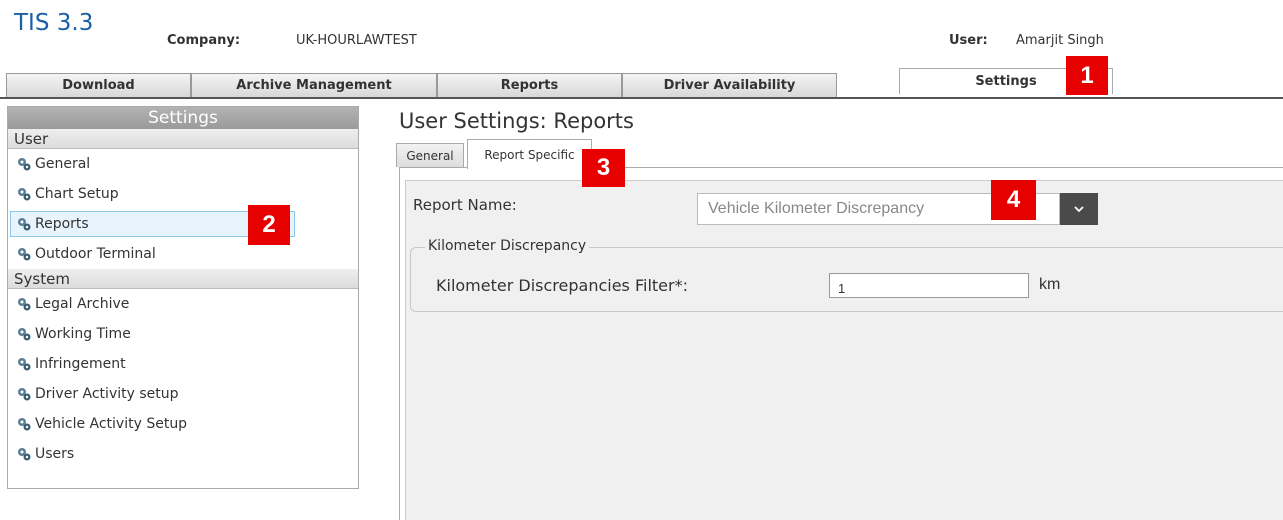 Image resolution: width=1283 pixels, height=520 pixels. Describe the element at coordinates (83, 334) in the screenshot. I see `sidebar-item-label: Working Time` at that location.